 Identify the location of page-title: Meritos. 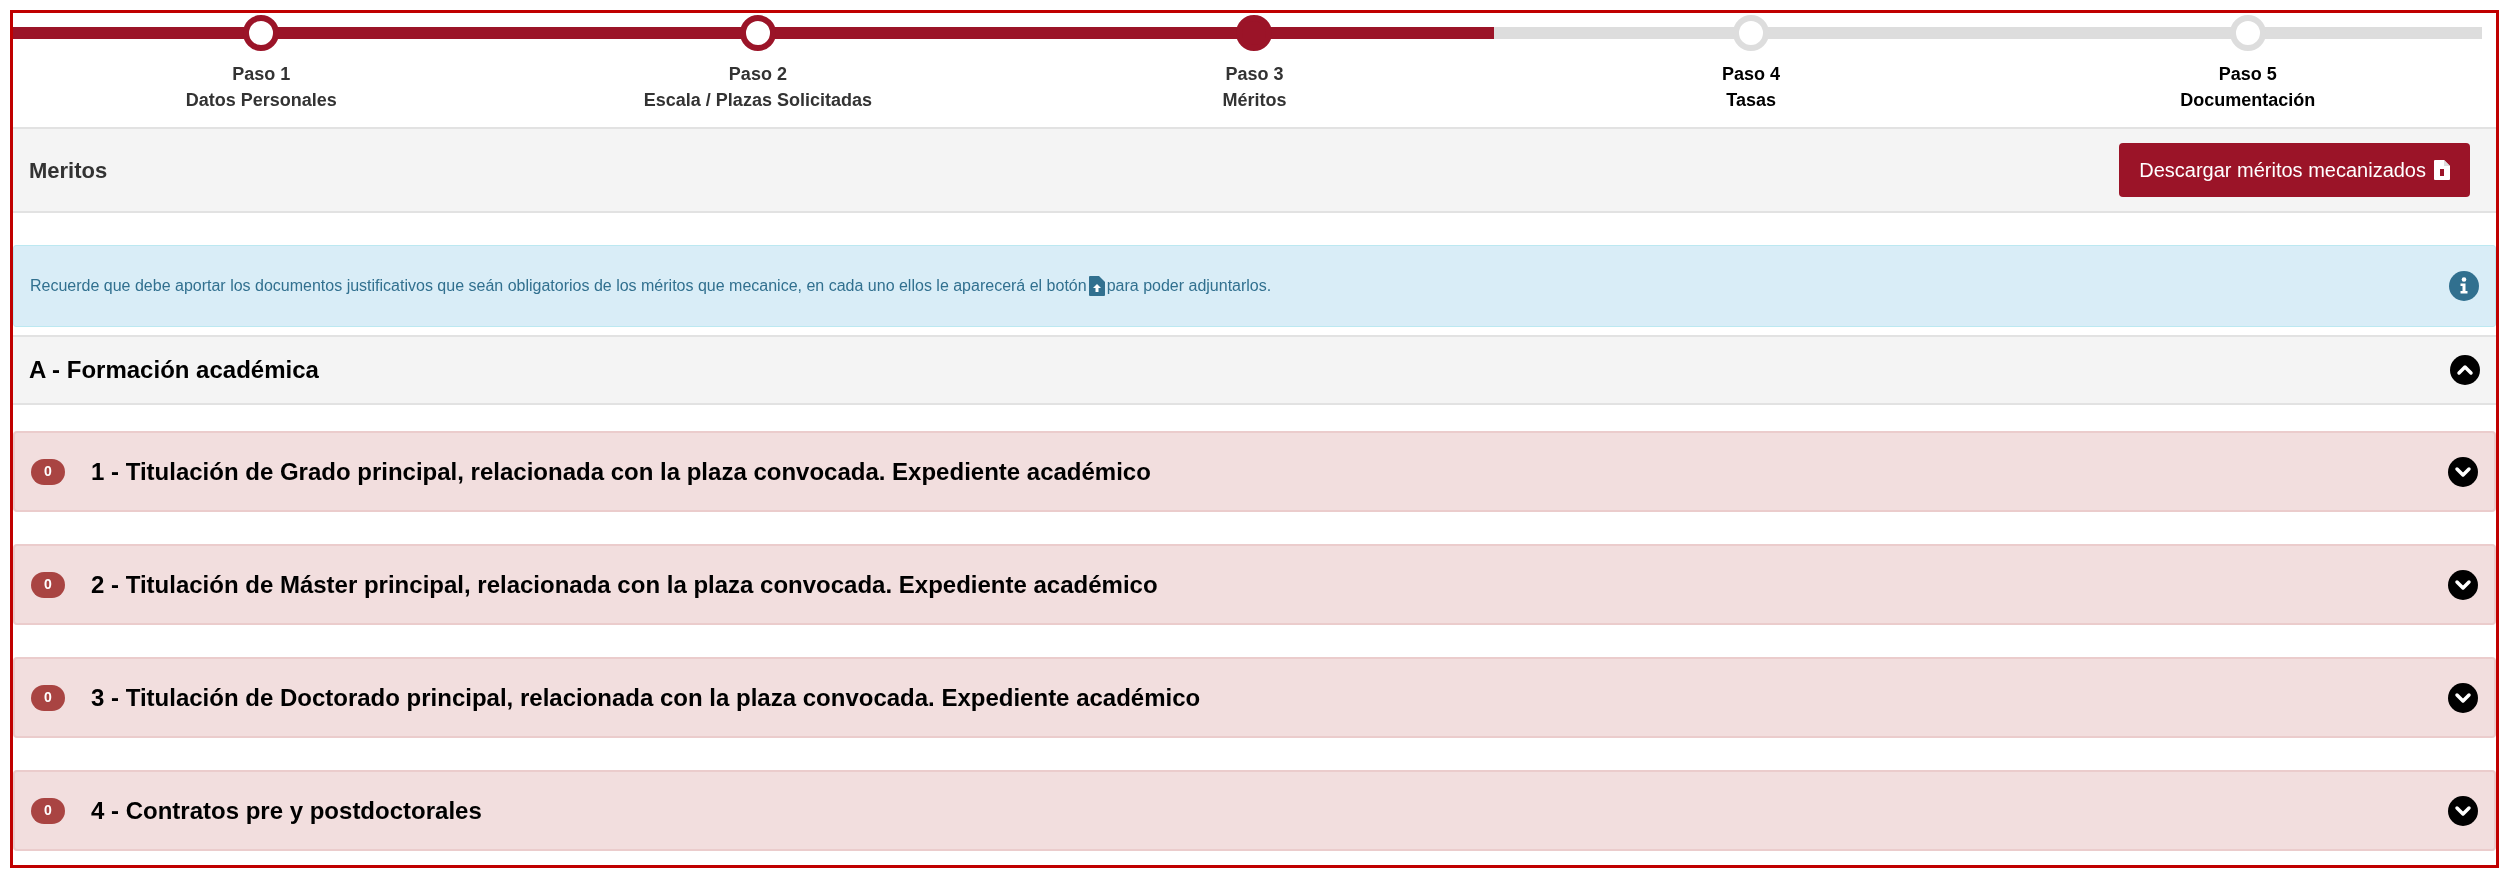
(68, 170).